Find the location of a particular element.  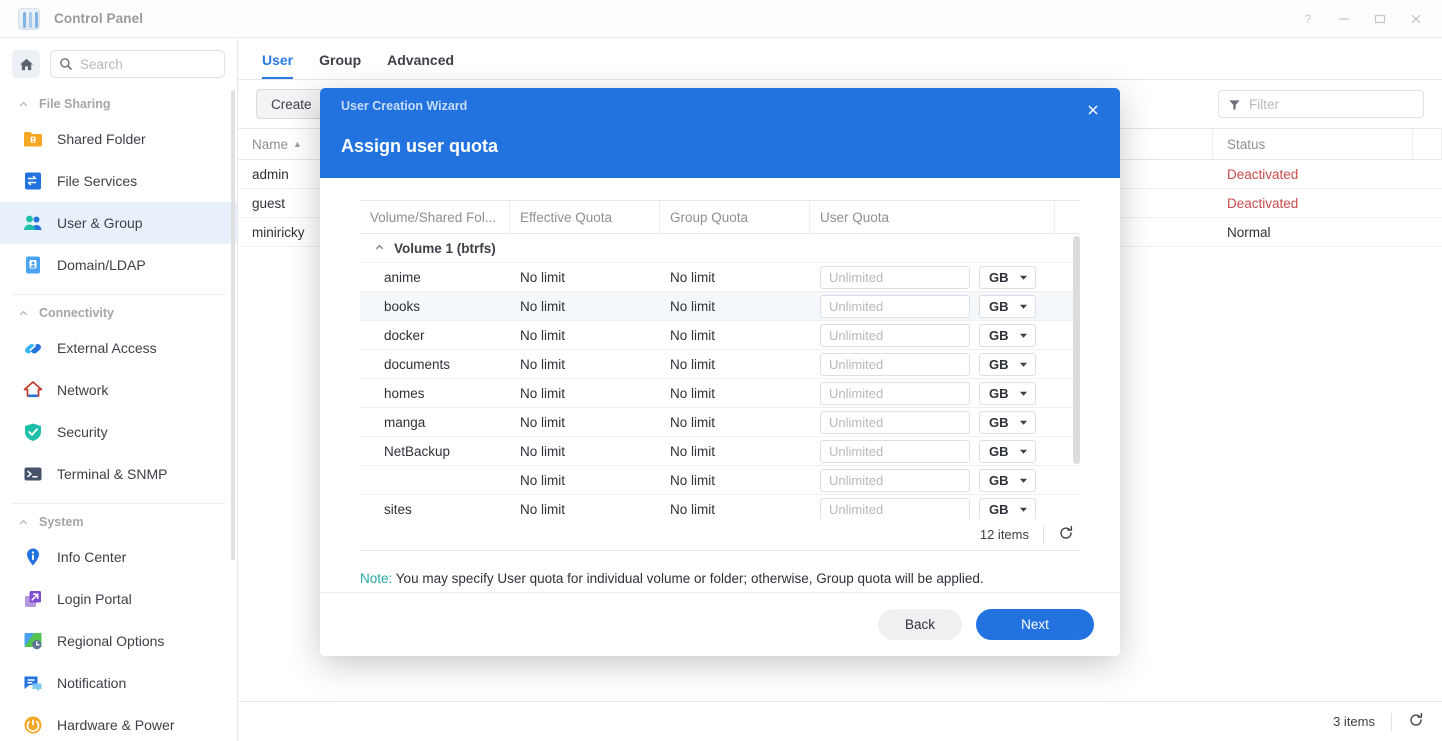

sidebar-item-user-group: User & Group is located at coordinates (118, 223).